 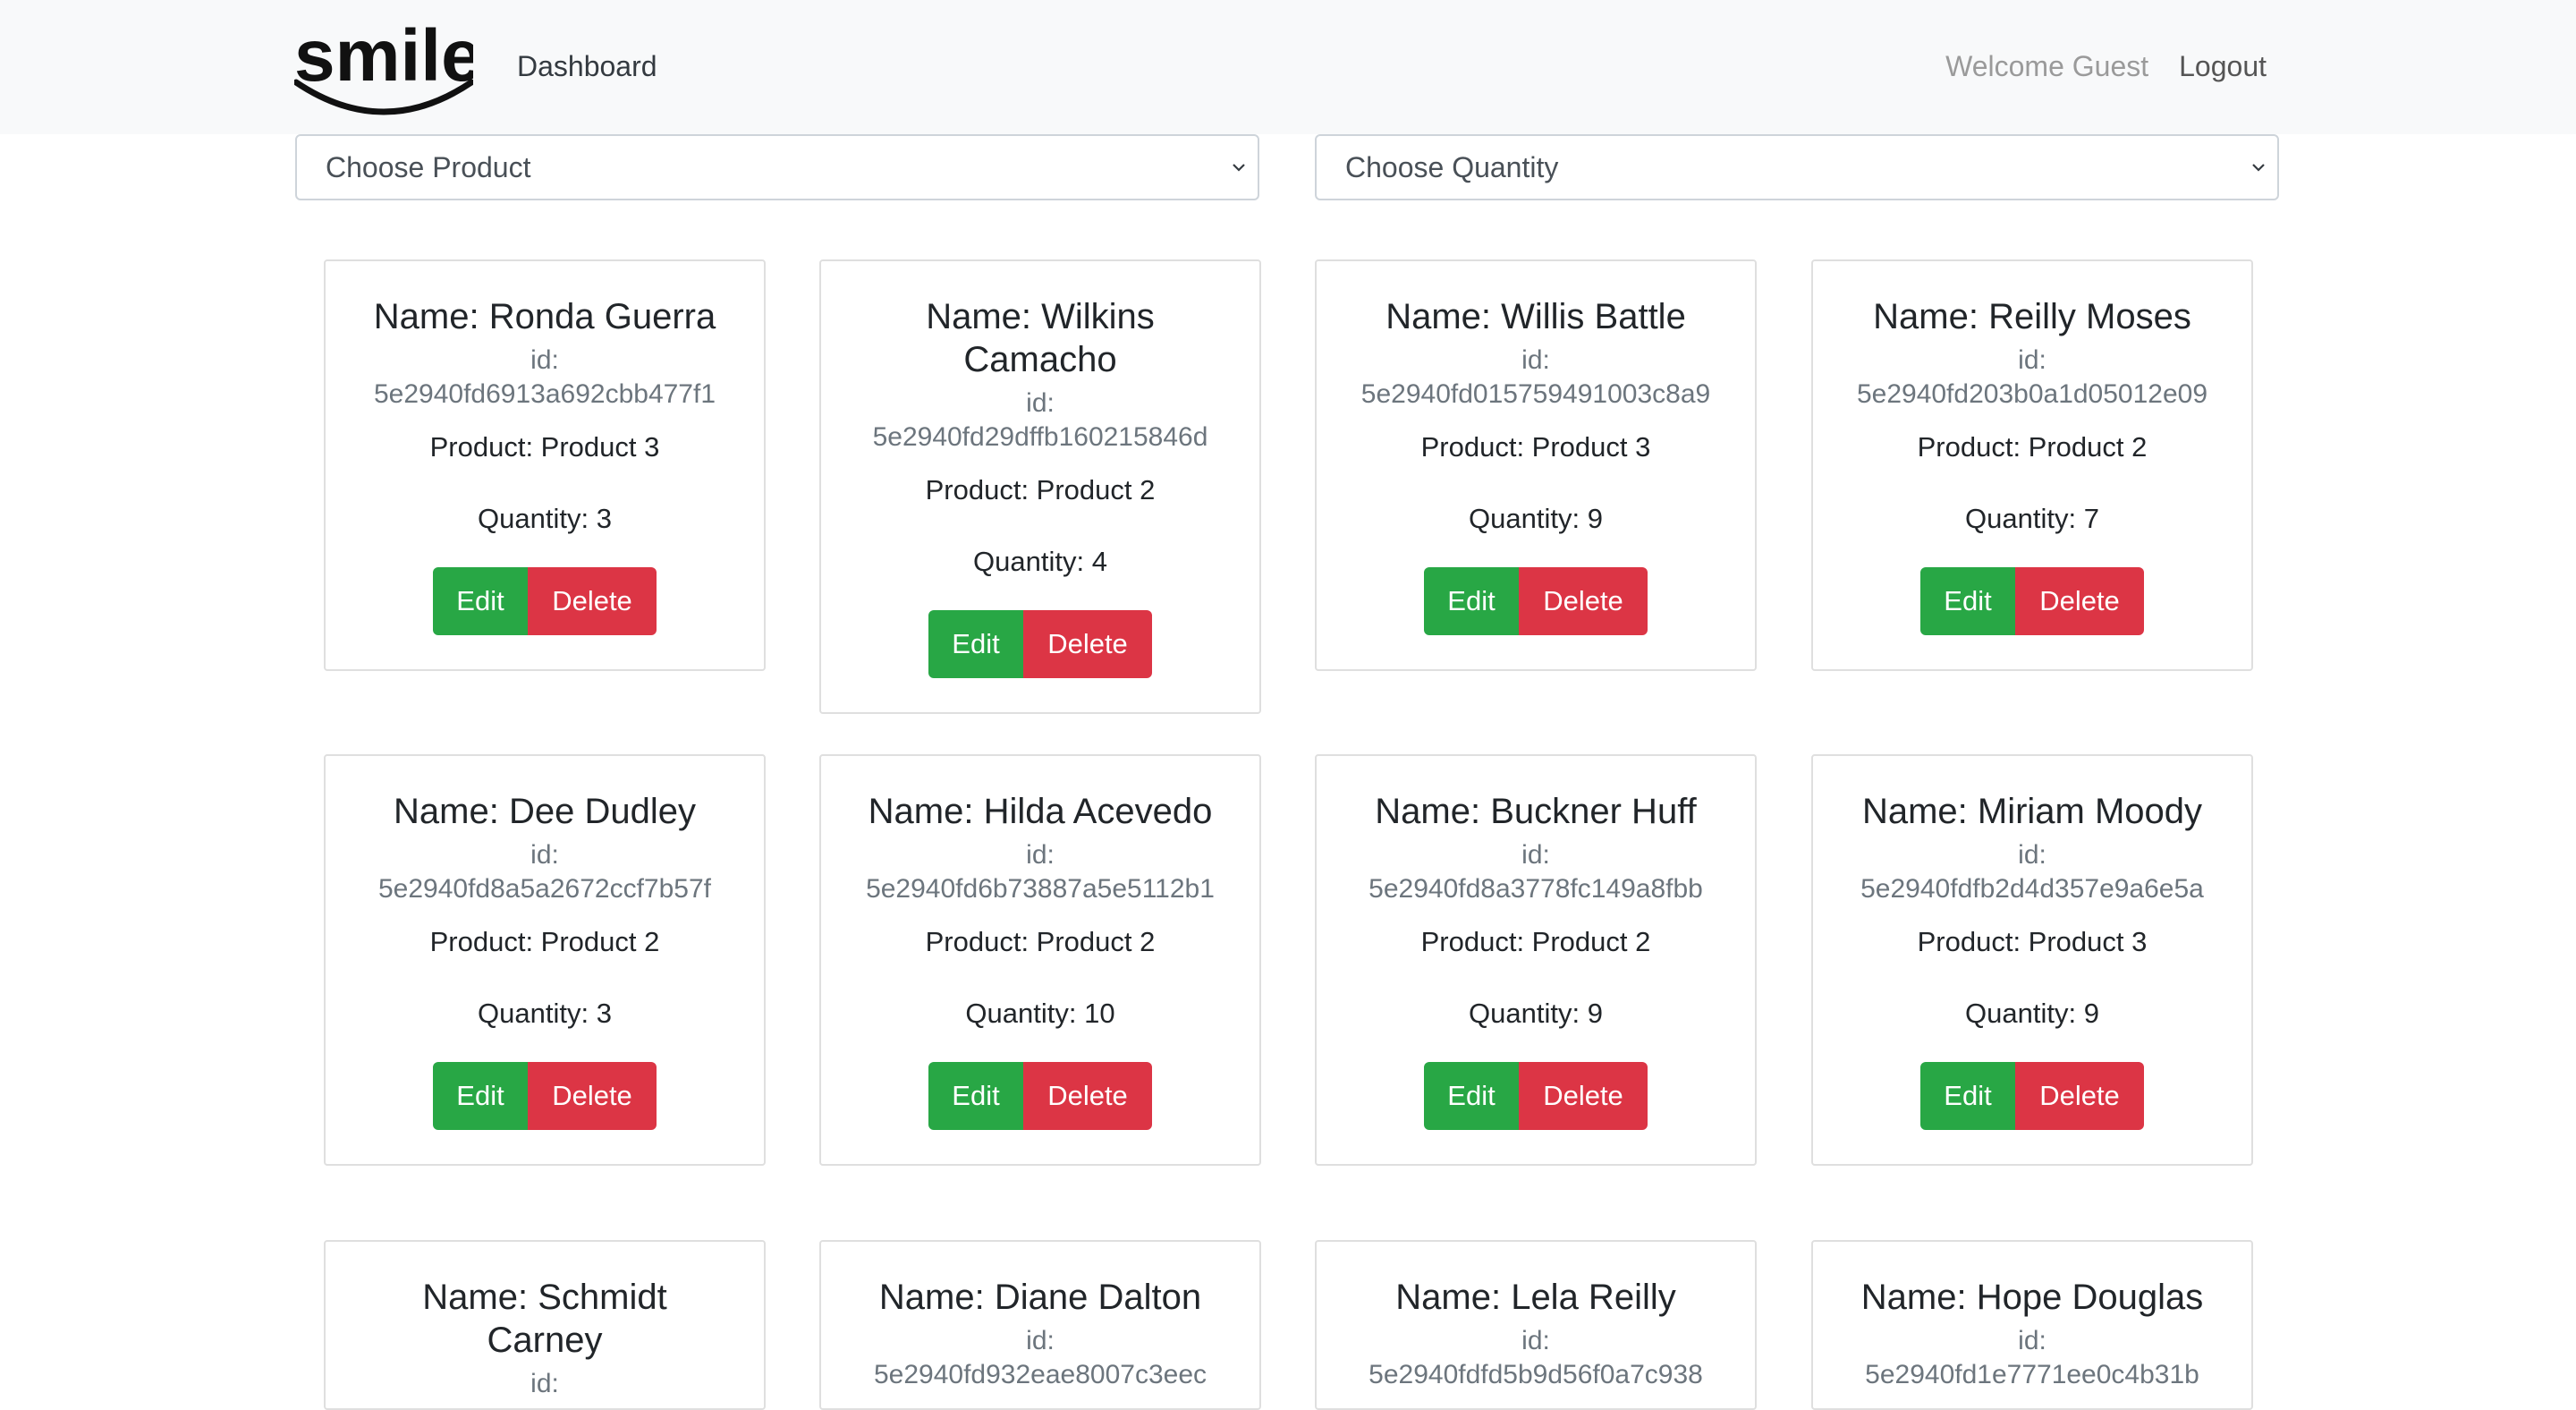 I want to click on card-id-value: 5e2940fdfd5b9d56f0a7c938, so click(x=1535, y=1375).